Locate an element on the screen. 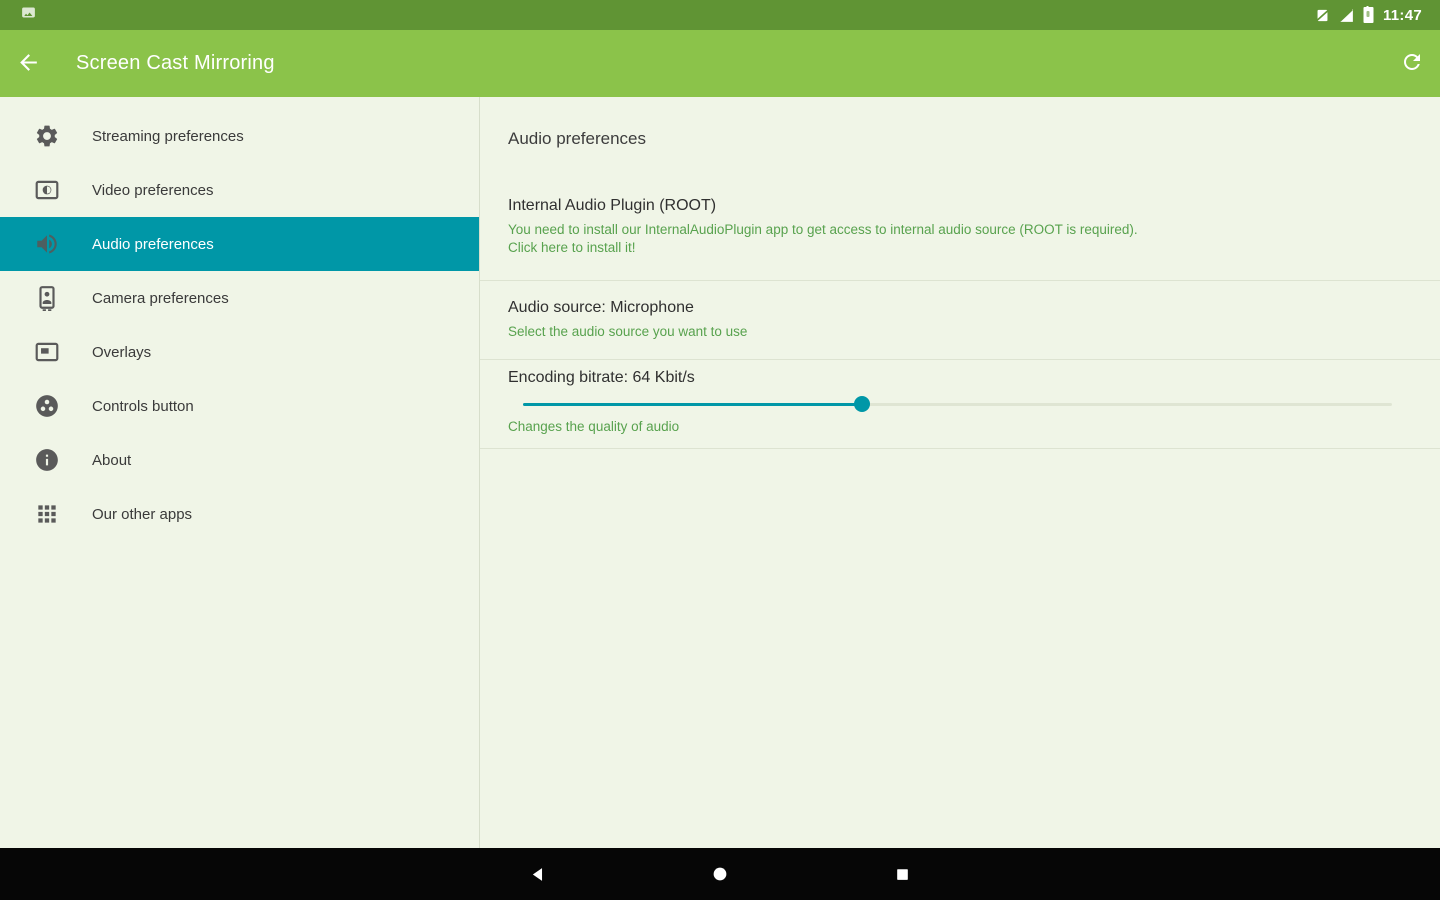 The width and height of the screenshot is (1440, 900). status-left-icons is located at coordinates (23, 15).